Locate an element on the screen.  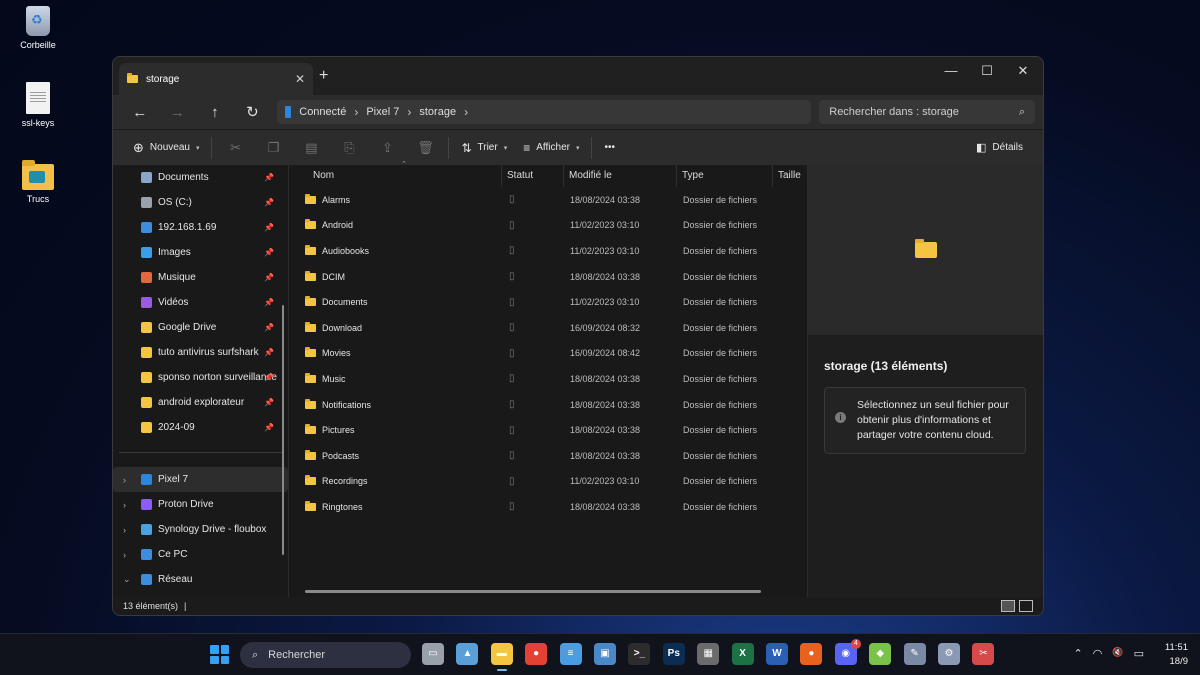
column-modified: Modifié le is located at coordinates (620, 176).